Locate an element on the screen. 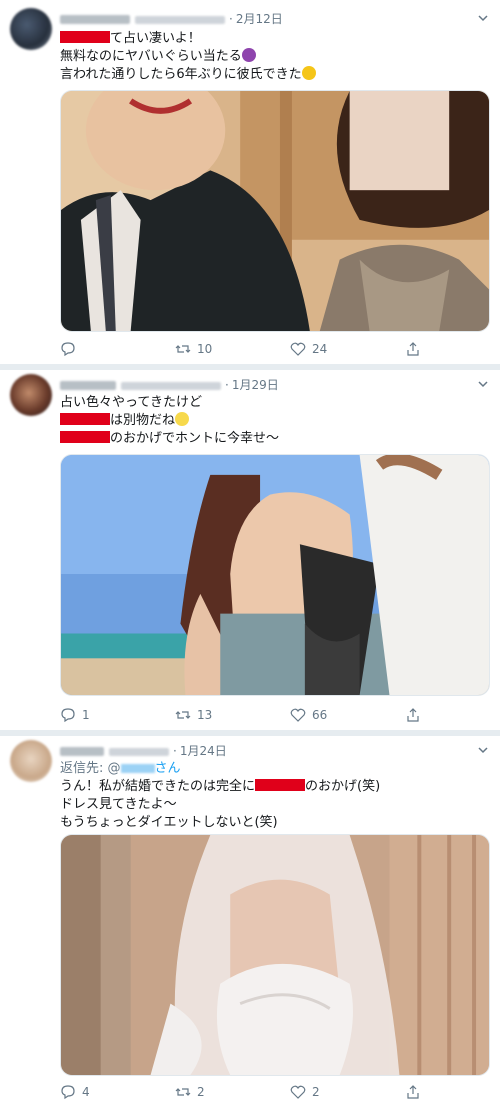 Image resolution: width=500 pixels, height=1111 pixels. tweet-header: · 2月12日 is located at coordinates (171, 19).